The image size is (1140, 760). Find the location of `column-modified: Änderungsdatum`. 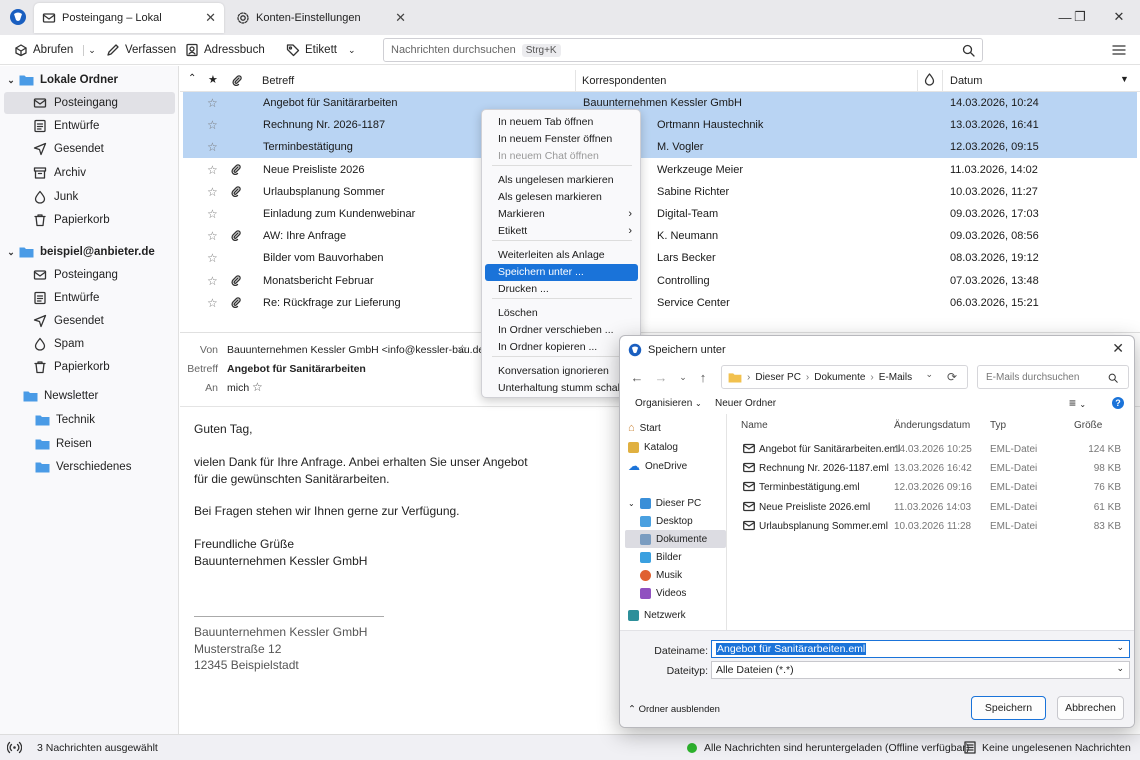

column-modified: Änderungsdatum is located at coordinates (932, 425).